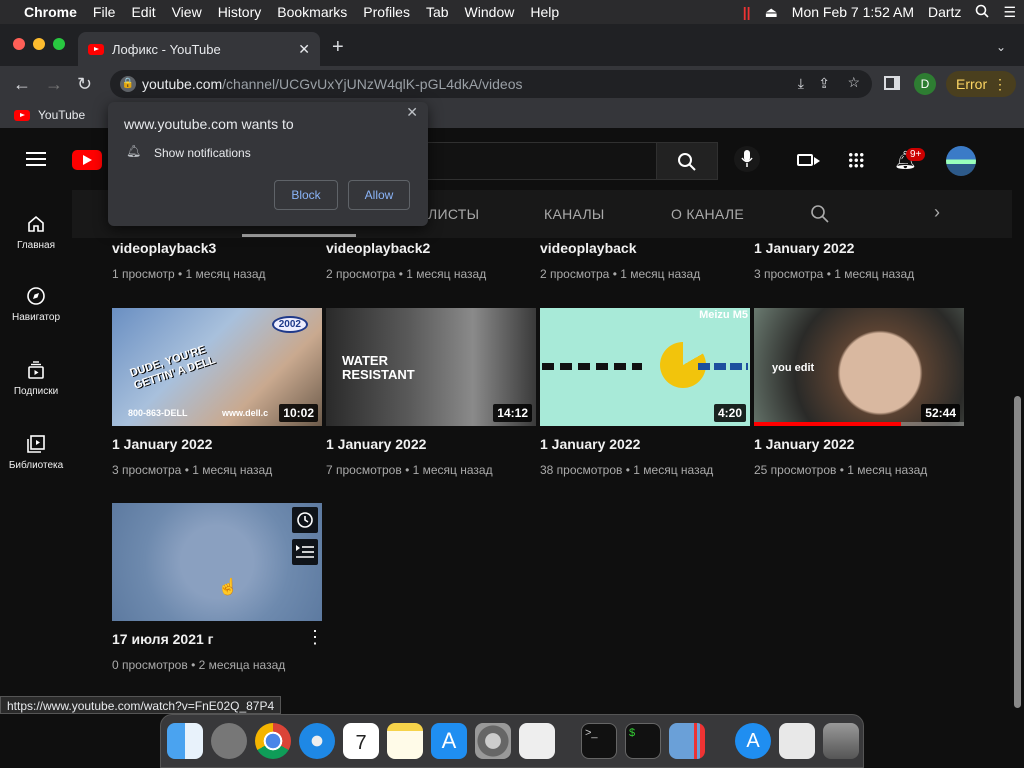 Image resolution: width=1024 pixels, height=768 pixels. I want to click on add-to-queue-icon, so click(305, 552).